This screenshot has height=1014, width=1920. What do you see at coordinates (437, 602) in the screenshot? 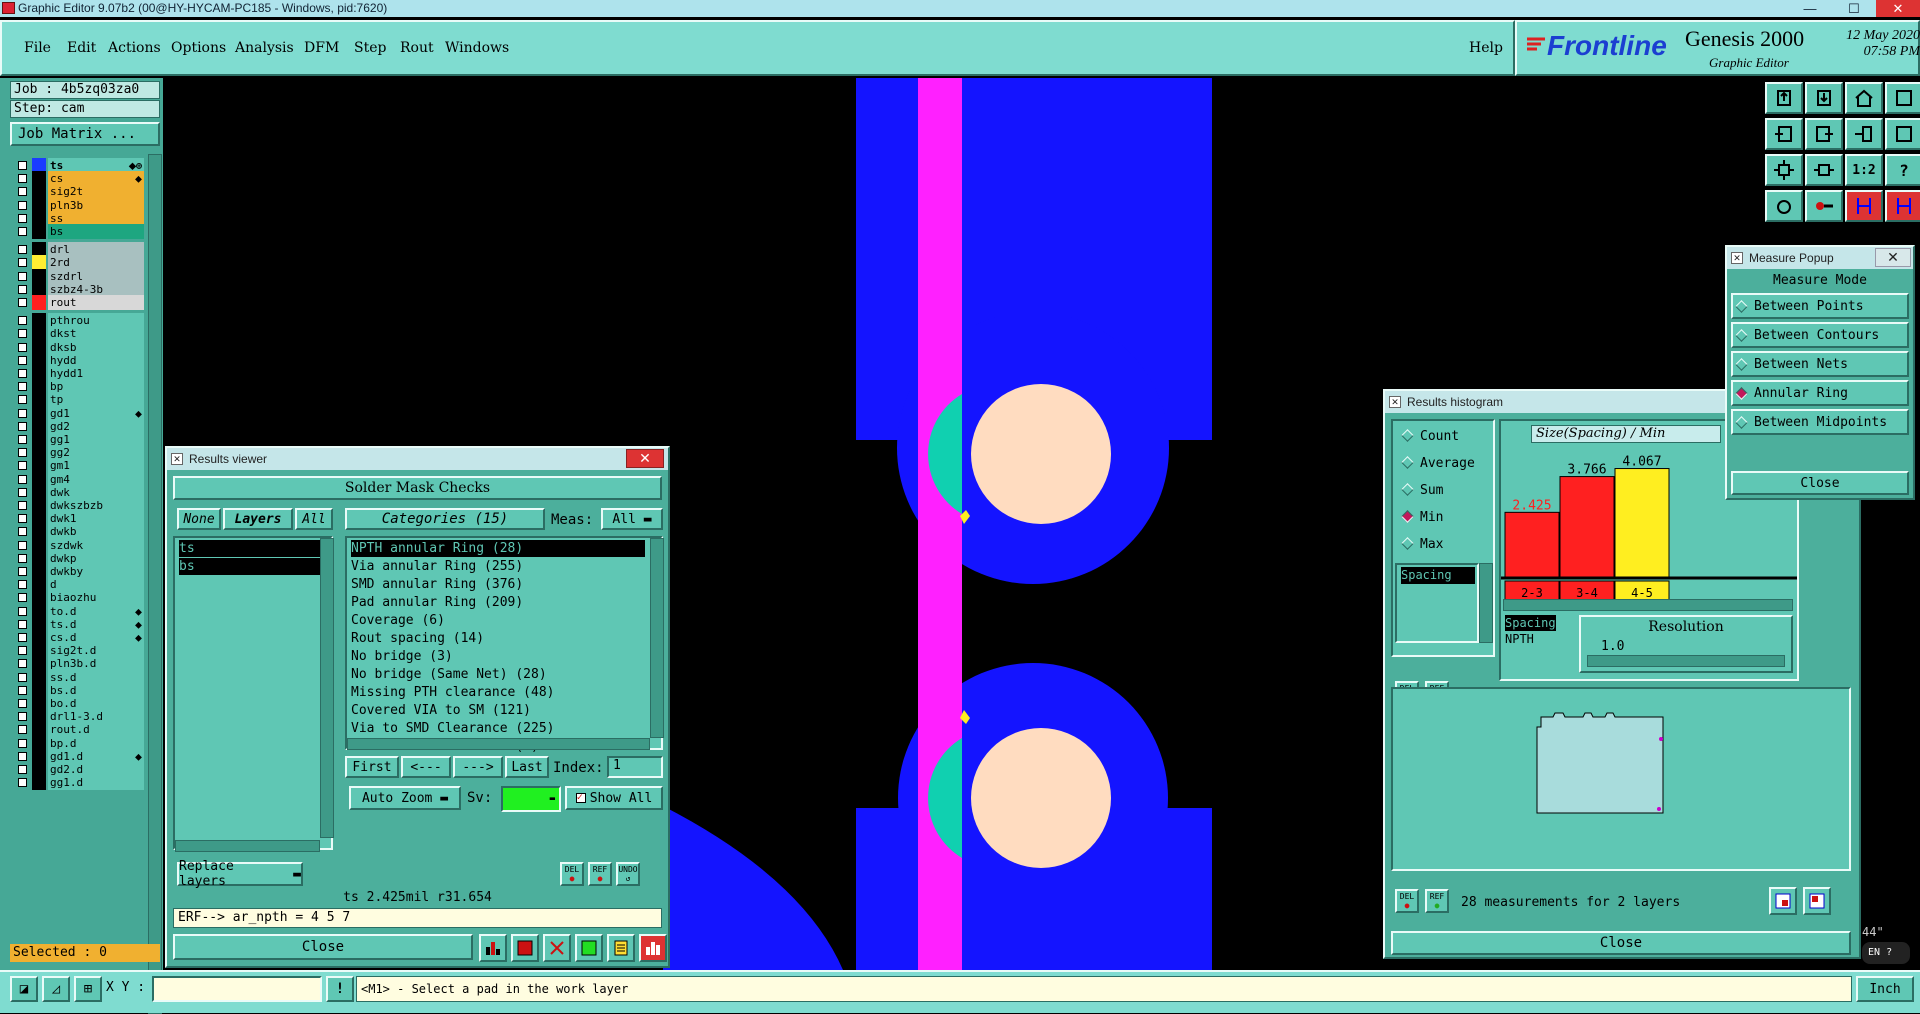
I see `category-item: Pad annular Ring (209)` at bounding box center [437, 602].